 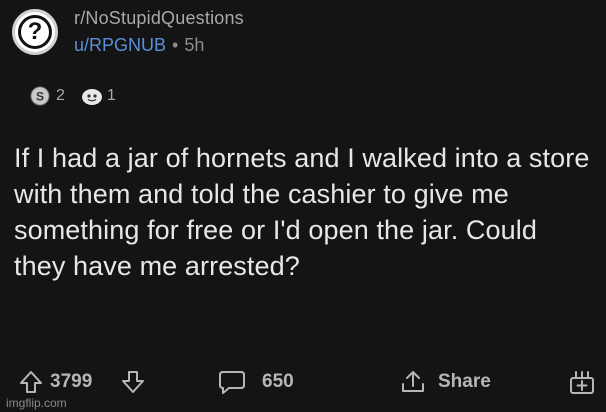 I want to click on post-header: ? r/NoStupidQuestions u/RPGNUB • 5h, so click(x=128, y=32).